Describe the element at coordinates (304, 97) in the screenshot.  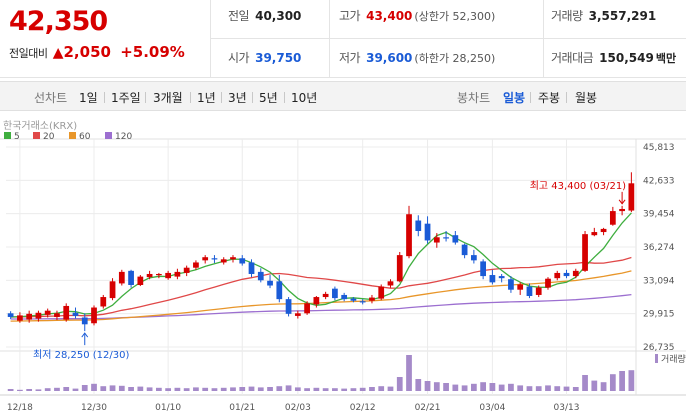
I see `range-10y: 10년` at that location.